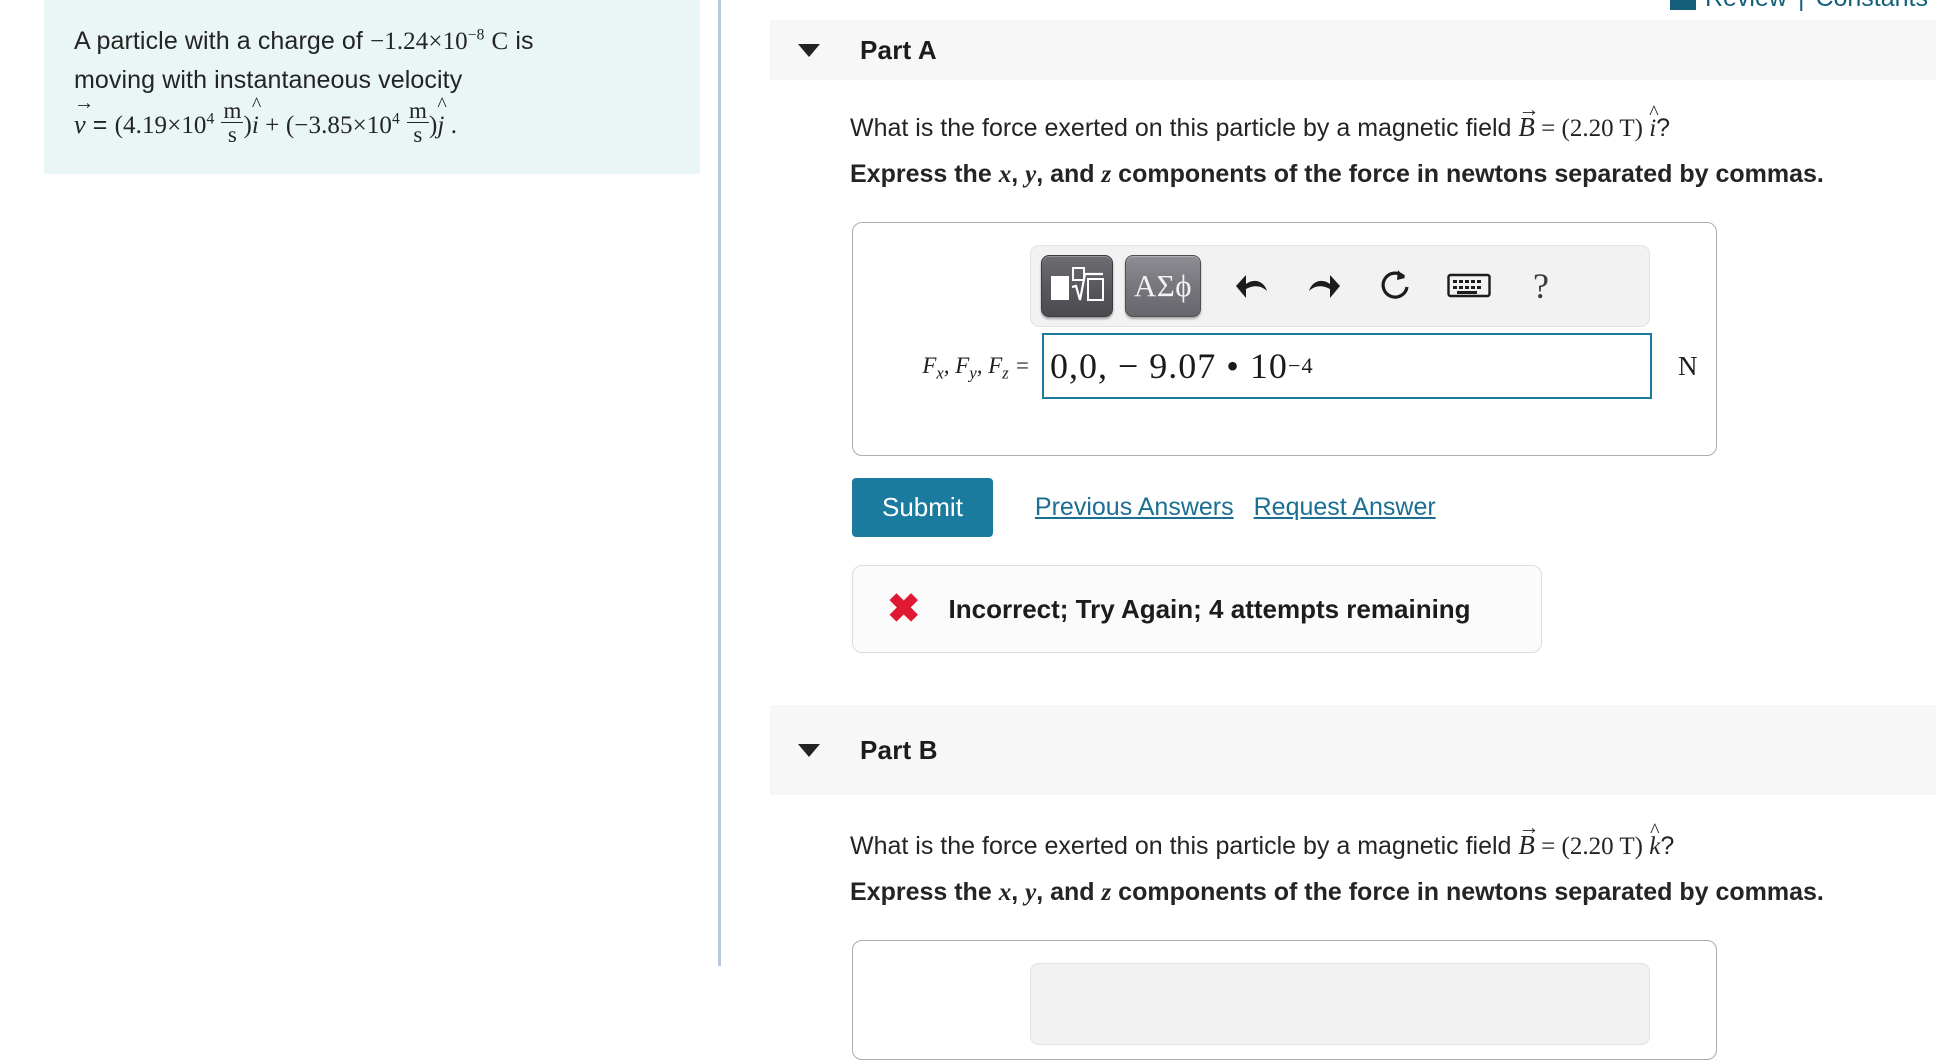  What do you see at coordinates (451, 125) in the screenshot?
I see `problem-period: .` at bounding box center [451, 125].